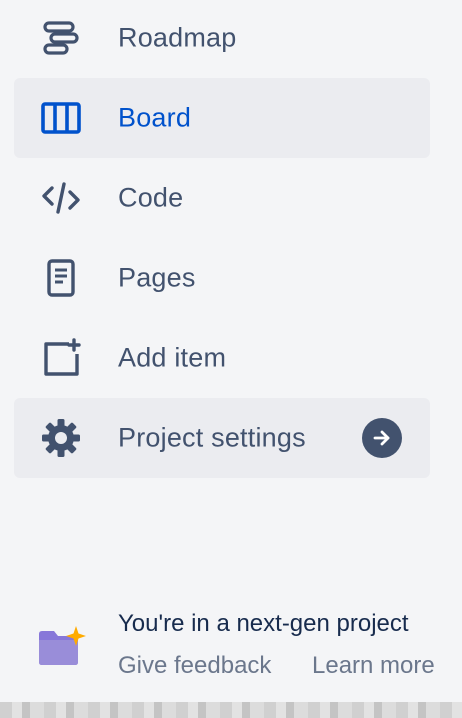 Image resolution: width=462 pixels, height=718 pixels. Describe the element at coordinates (61, 278) in the screenshot. I see `pages-icon` at that location.